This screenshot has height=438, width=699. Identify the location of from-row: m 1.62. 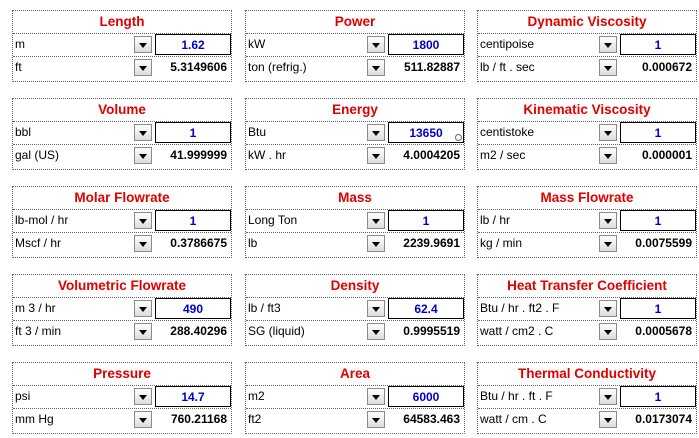
(122, 44).